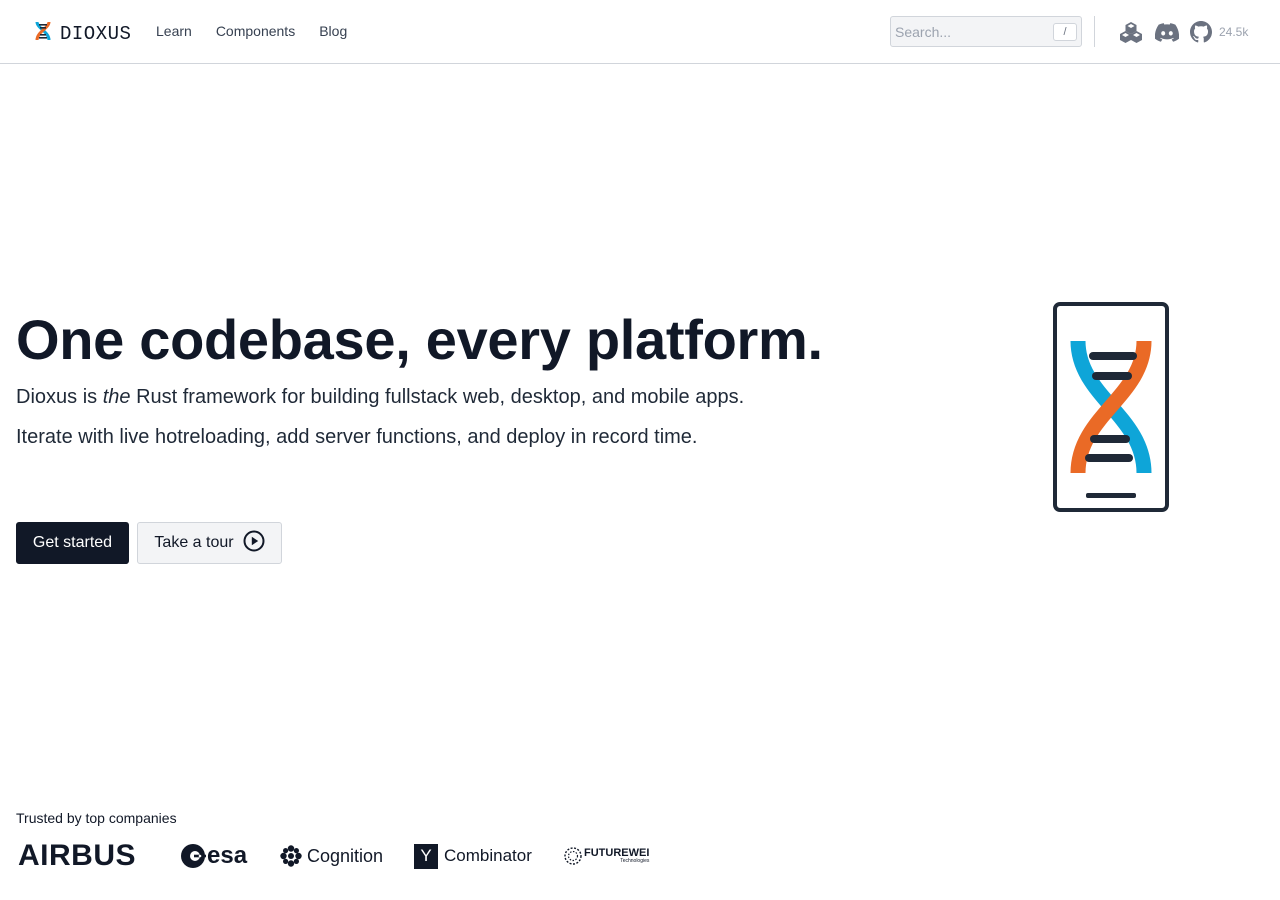  I want to click on take-a-tour-button: Take a tour, so click(209, 543).